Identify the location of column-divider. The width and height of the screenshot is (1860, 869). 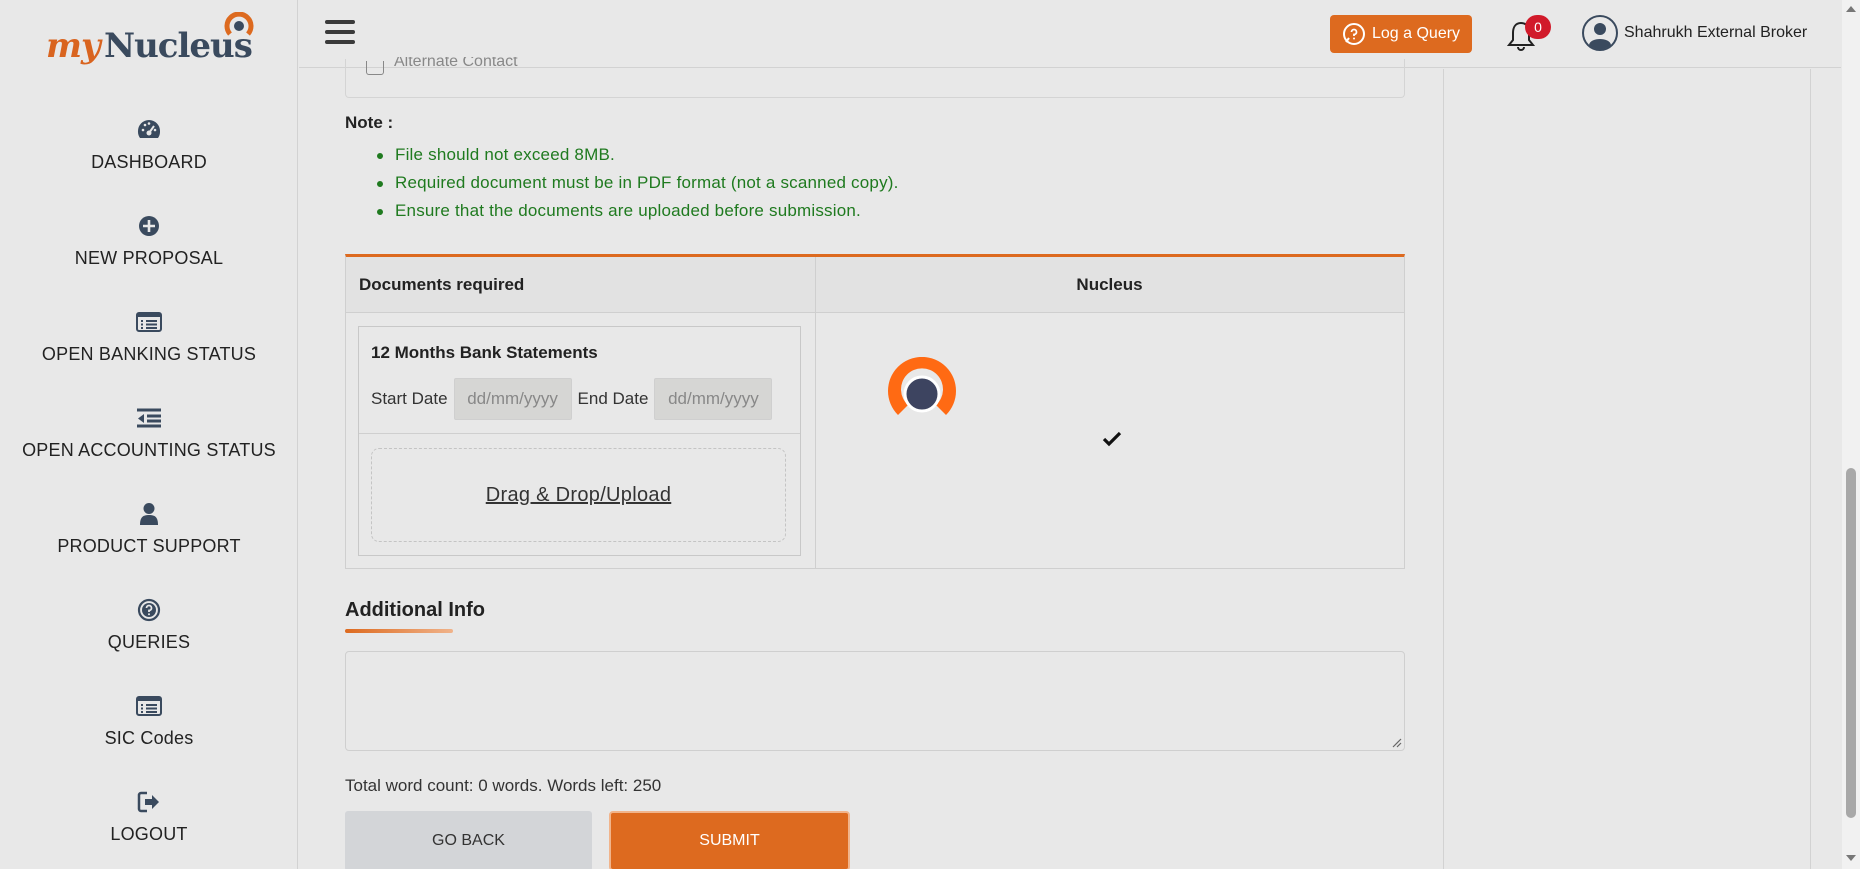
(815, 413).